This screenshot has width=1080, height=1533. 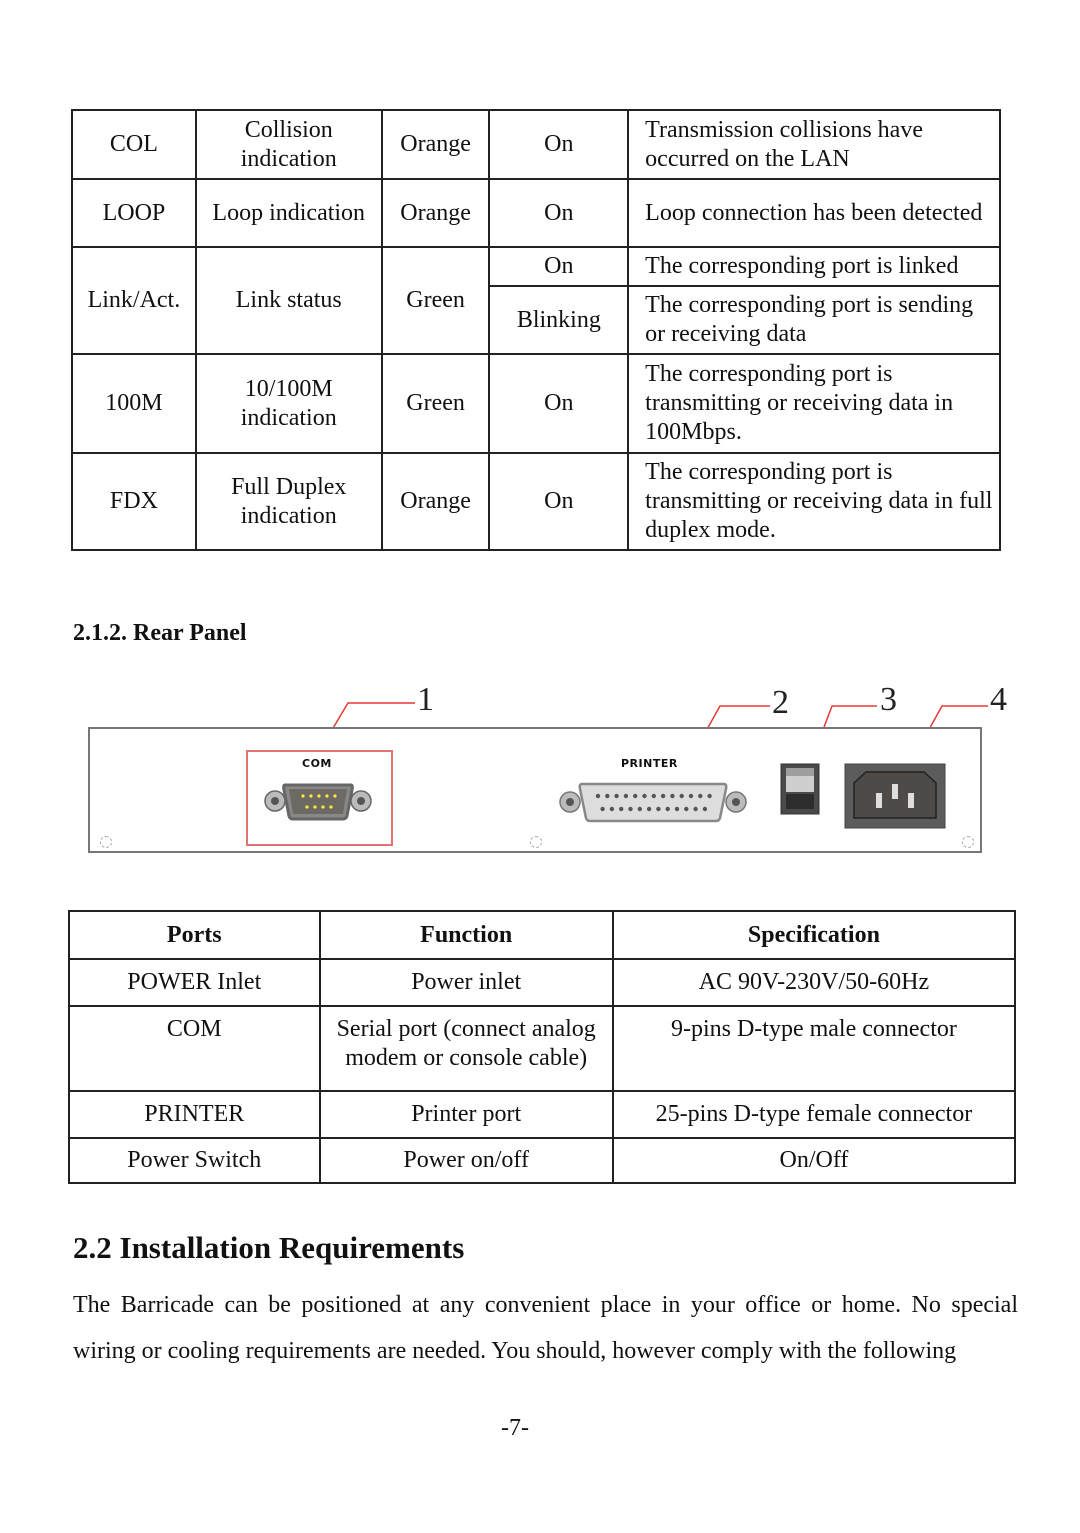 What do you see at coordinates (466, 1160) in the screenshot?
I see `port-function: Power on/off` at bounding box center [466, 1160].